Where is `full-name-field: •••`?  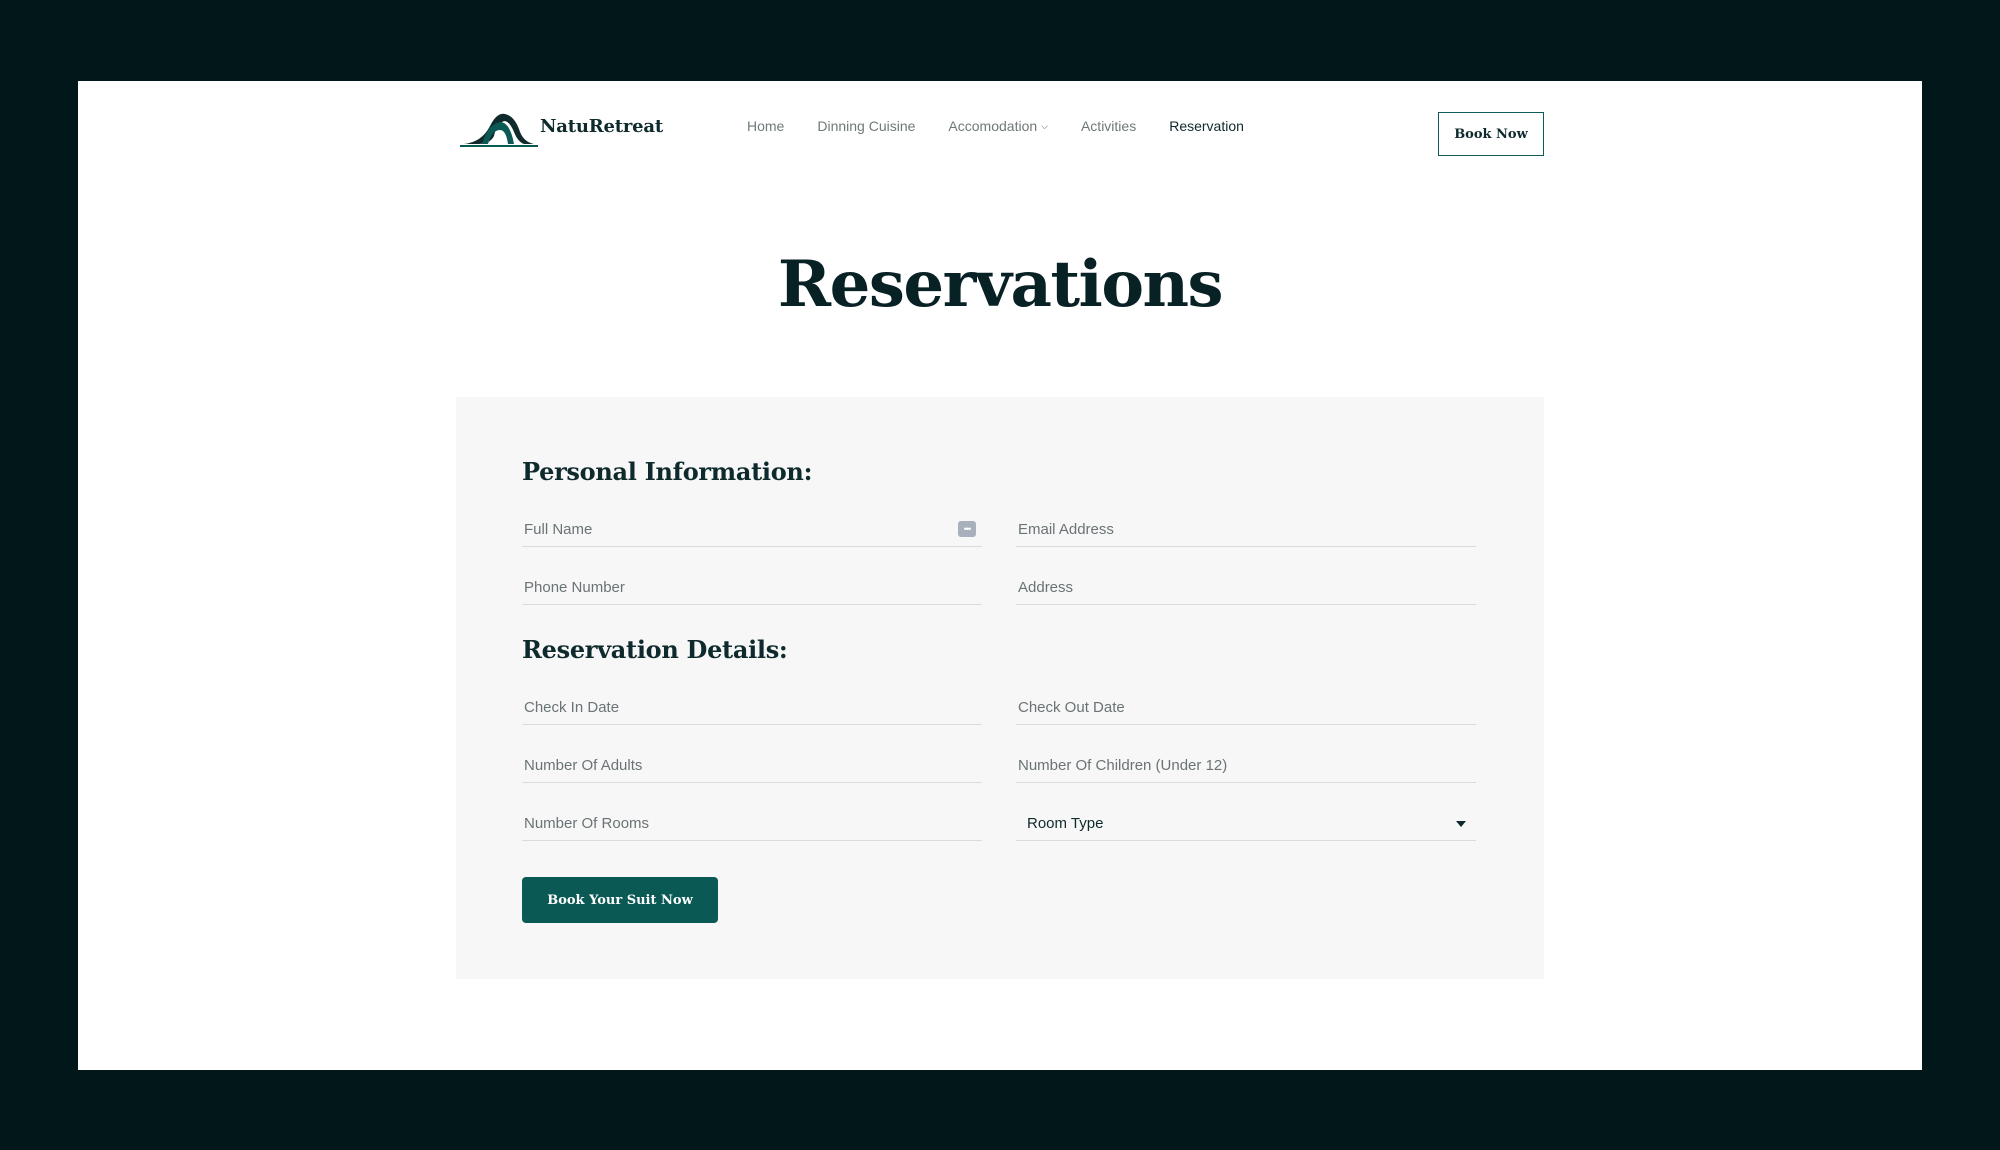
full-name-field: ••• is located at coordinates (752, 530).